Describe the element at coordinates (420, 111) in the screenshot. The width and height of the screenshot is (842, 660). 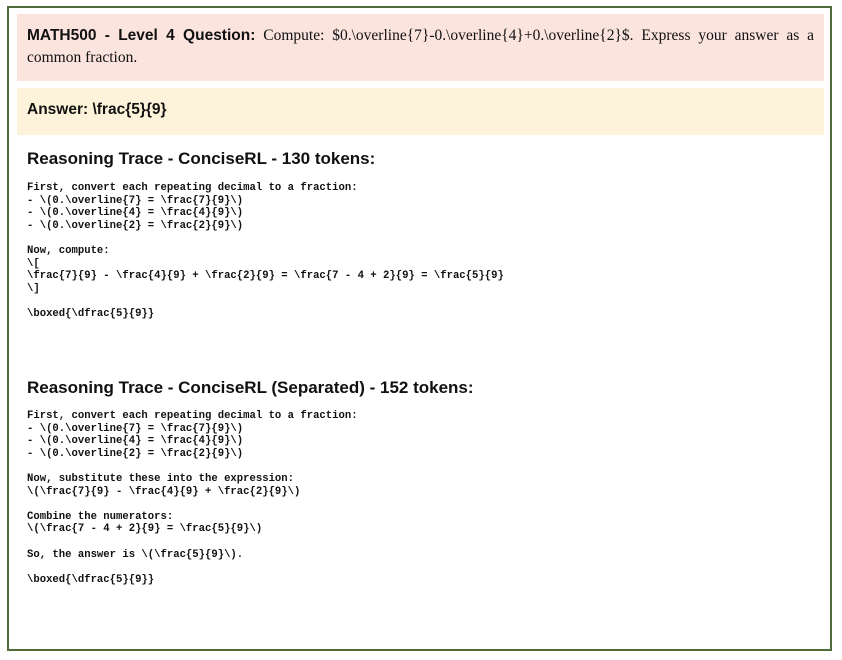
I see `answer-box: Answer: \frac{5}{9}` at that location.